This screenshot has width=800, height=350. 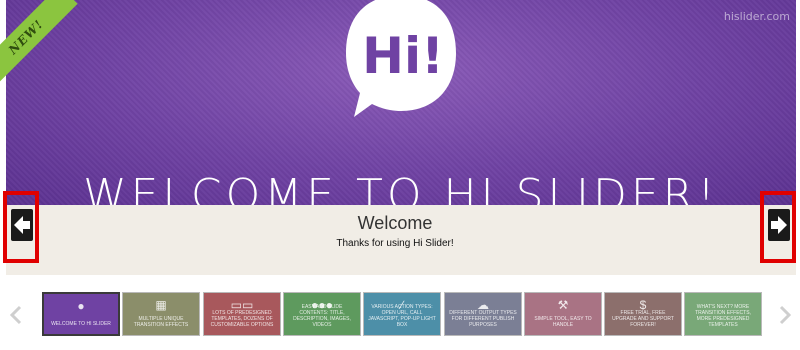 What do you see at coordinates (16, 315) in the screenshot?
I see `thumbnails-prev-icon` at bounding box center [16, 315].